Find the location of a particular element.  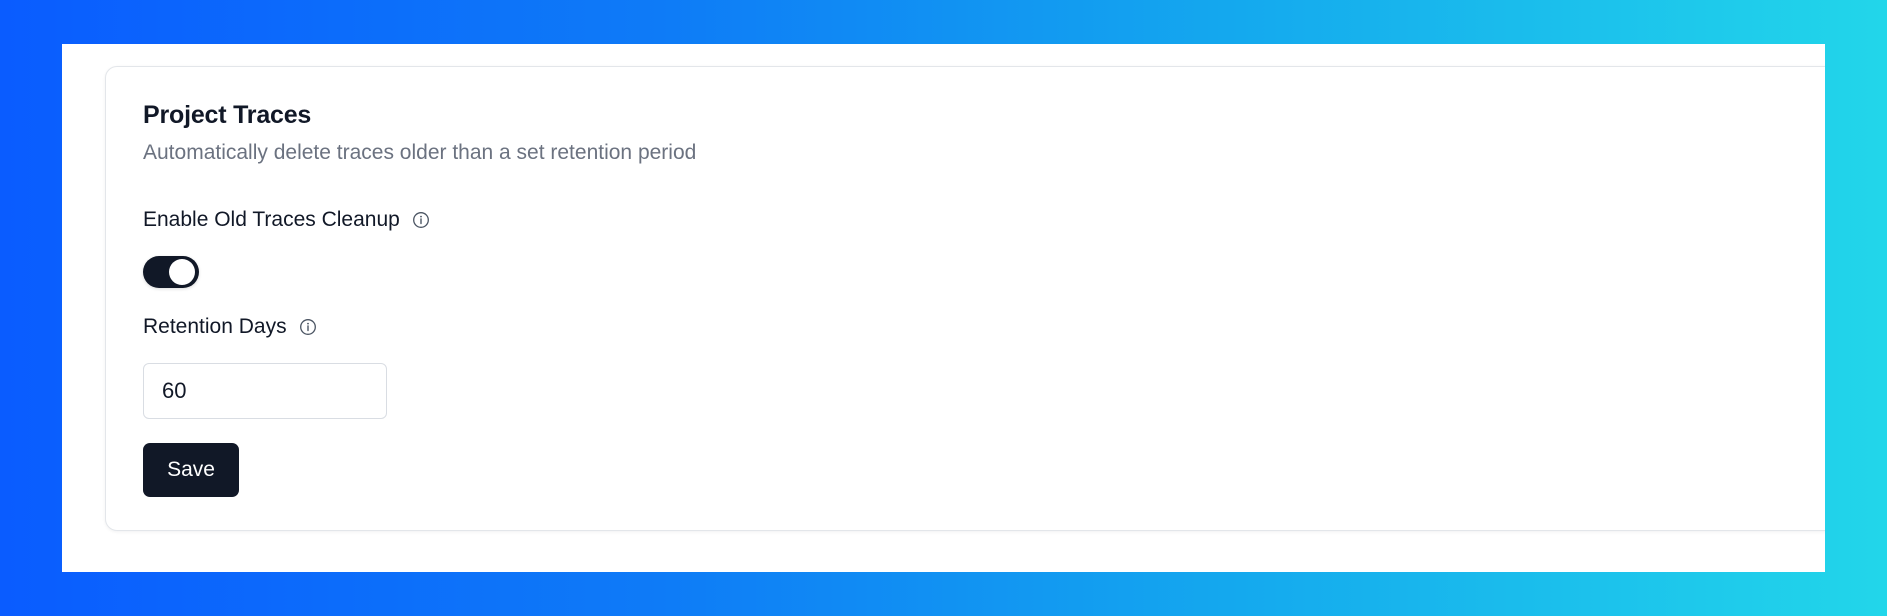

save-button: Save is located at coordinates (191, 470).